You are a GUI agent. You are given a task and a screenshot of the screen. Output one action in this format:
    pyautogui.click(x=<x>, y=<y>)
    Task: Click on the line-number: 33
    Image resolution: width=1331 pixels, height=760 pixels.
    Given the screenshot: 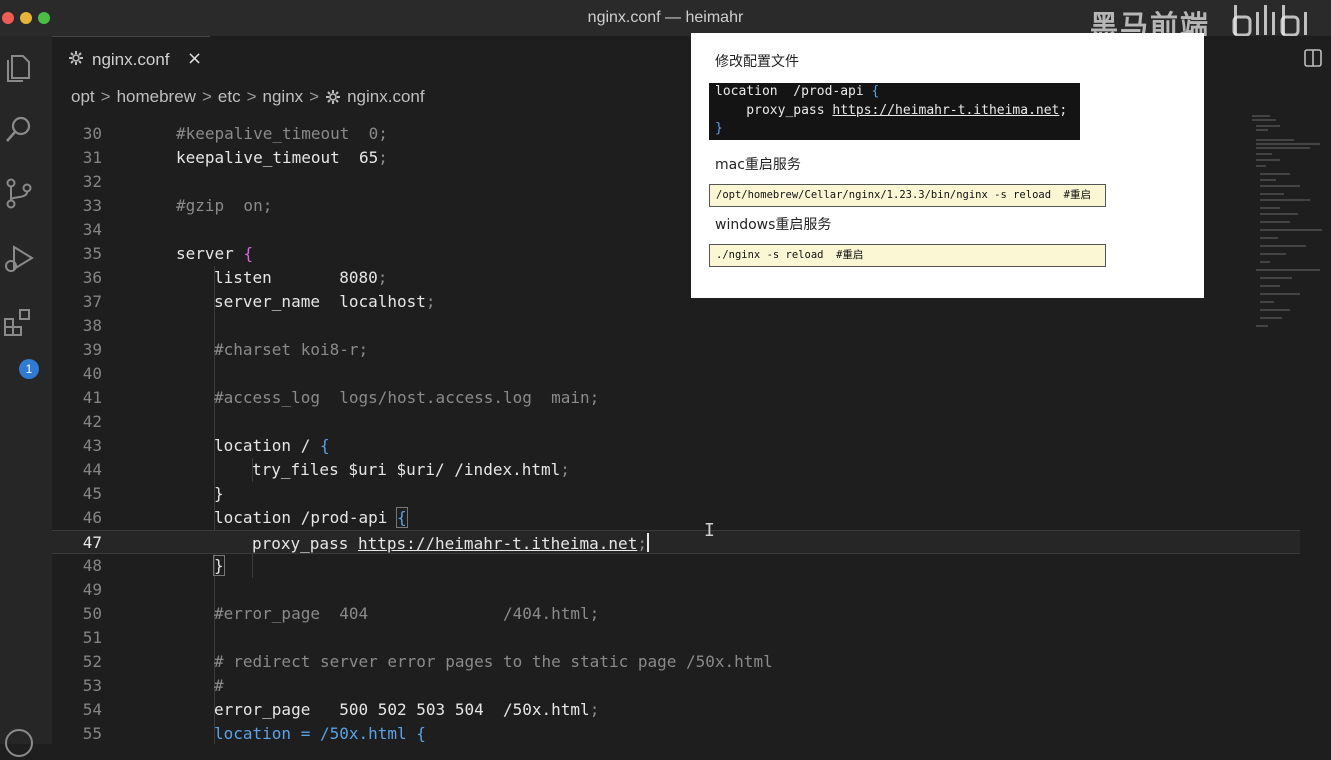 What is the action you would take?
    pyautogui.click(x=92, y=205)
    